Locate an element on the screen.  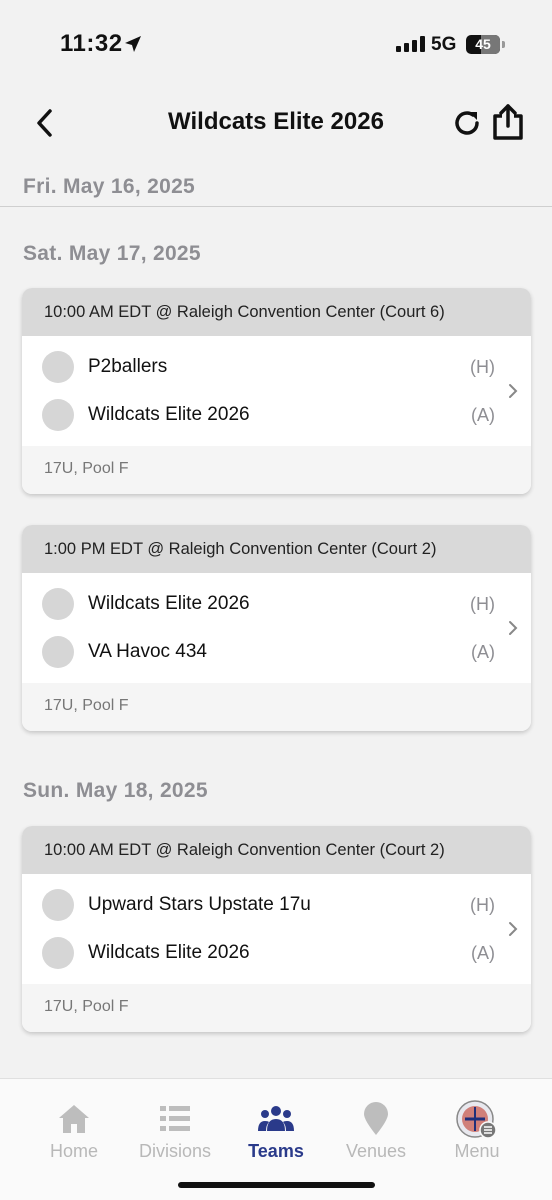
tab-label: Teams is located at coordinates (276, 1151).